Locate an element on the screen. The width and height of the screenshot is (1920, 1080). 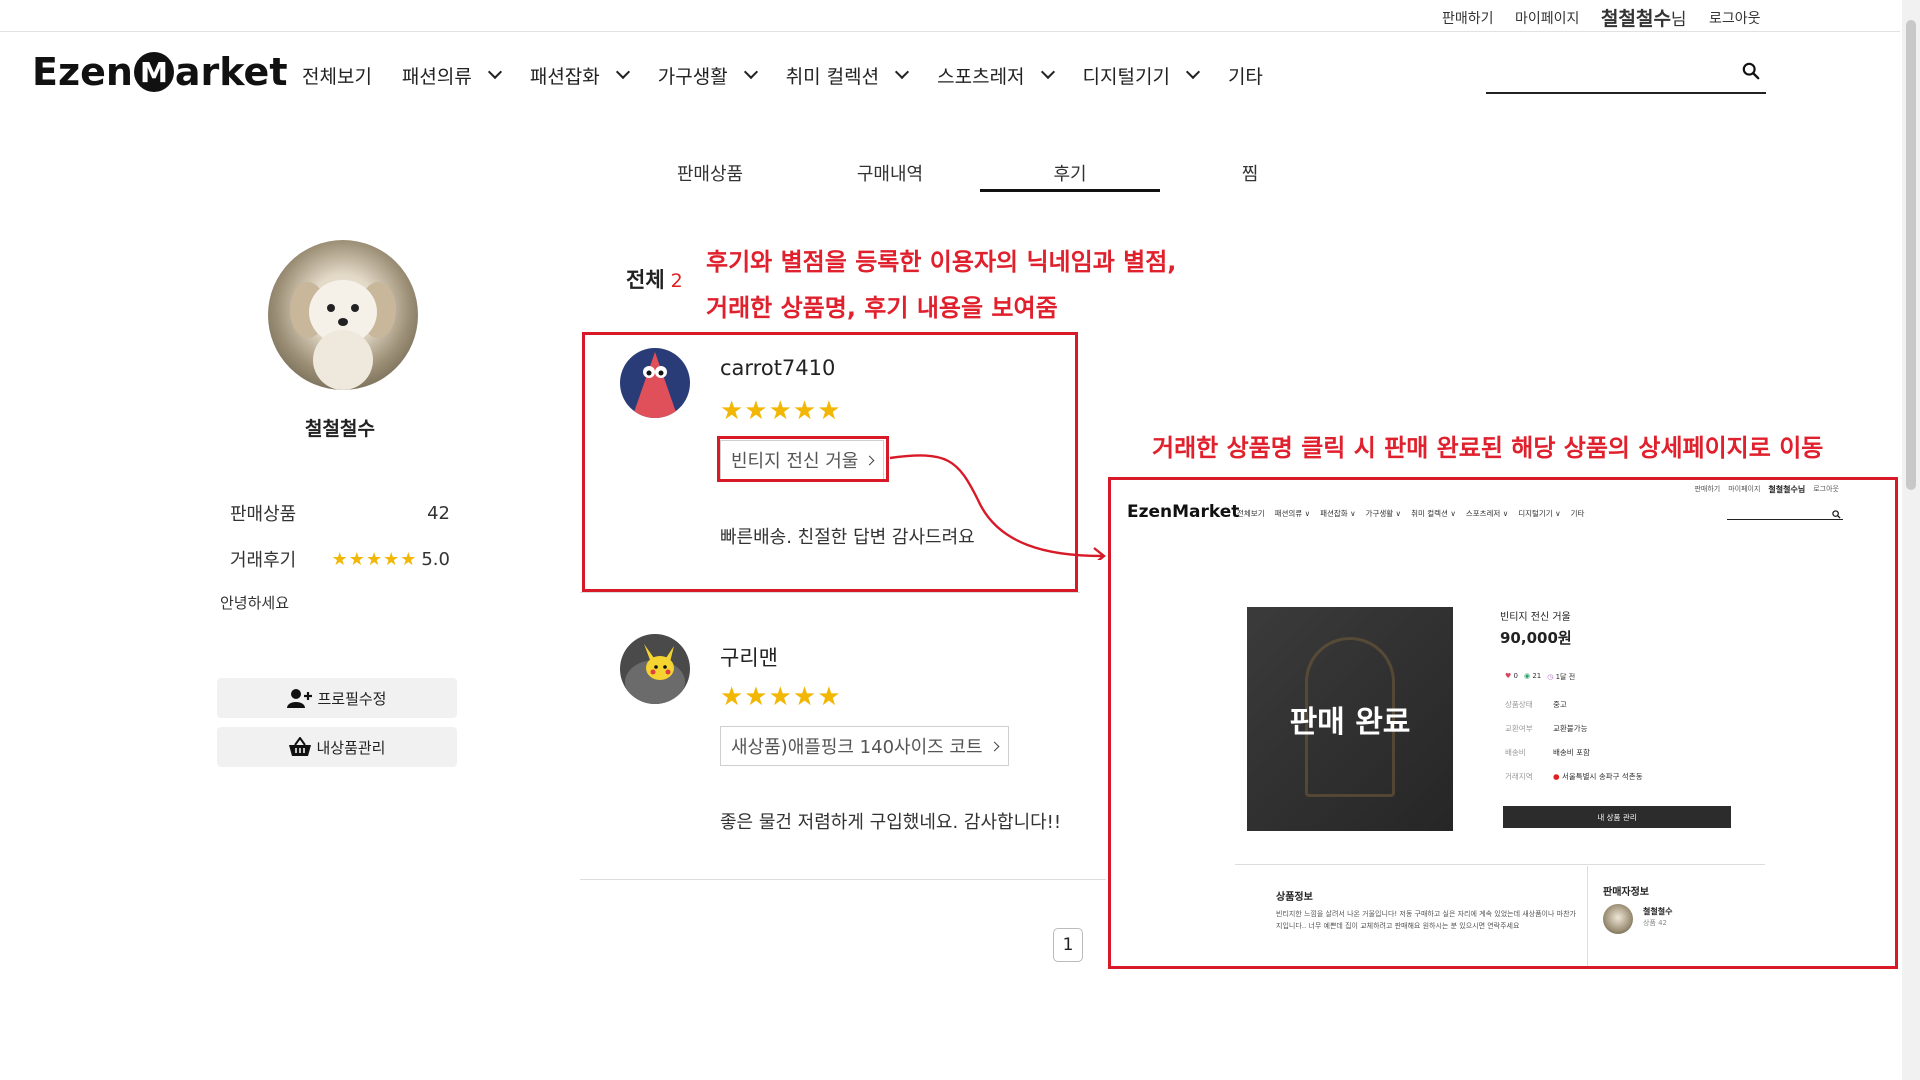
mini-top-links: 판매하기 마이페이지 철철철수님 로그아웃 is located at coordinates (1766, 489).